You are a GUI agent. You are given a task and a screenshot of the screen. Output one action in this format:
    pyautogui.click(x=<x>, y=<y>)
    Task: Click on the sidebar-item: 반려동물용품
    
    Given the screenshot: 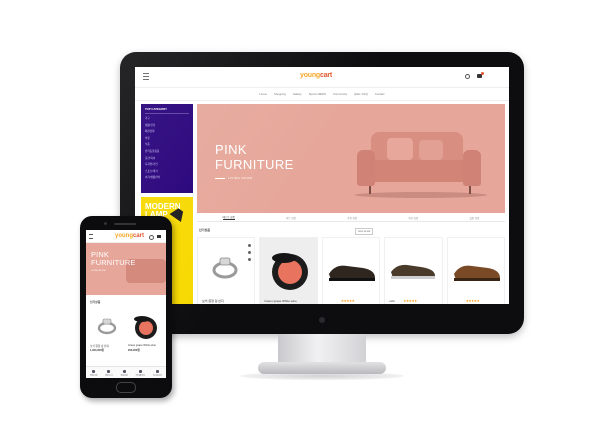 What is the action you would take?
    pyautogui.click(x=152, y=151)
    